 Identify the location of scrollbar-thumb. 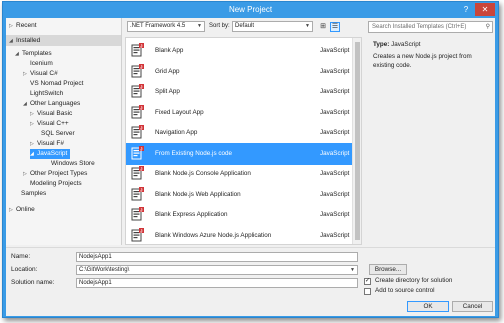
(357, 141).